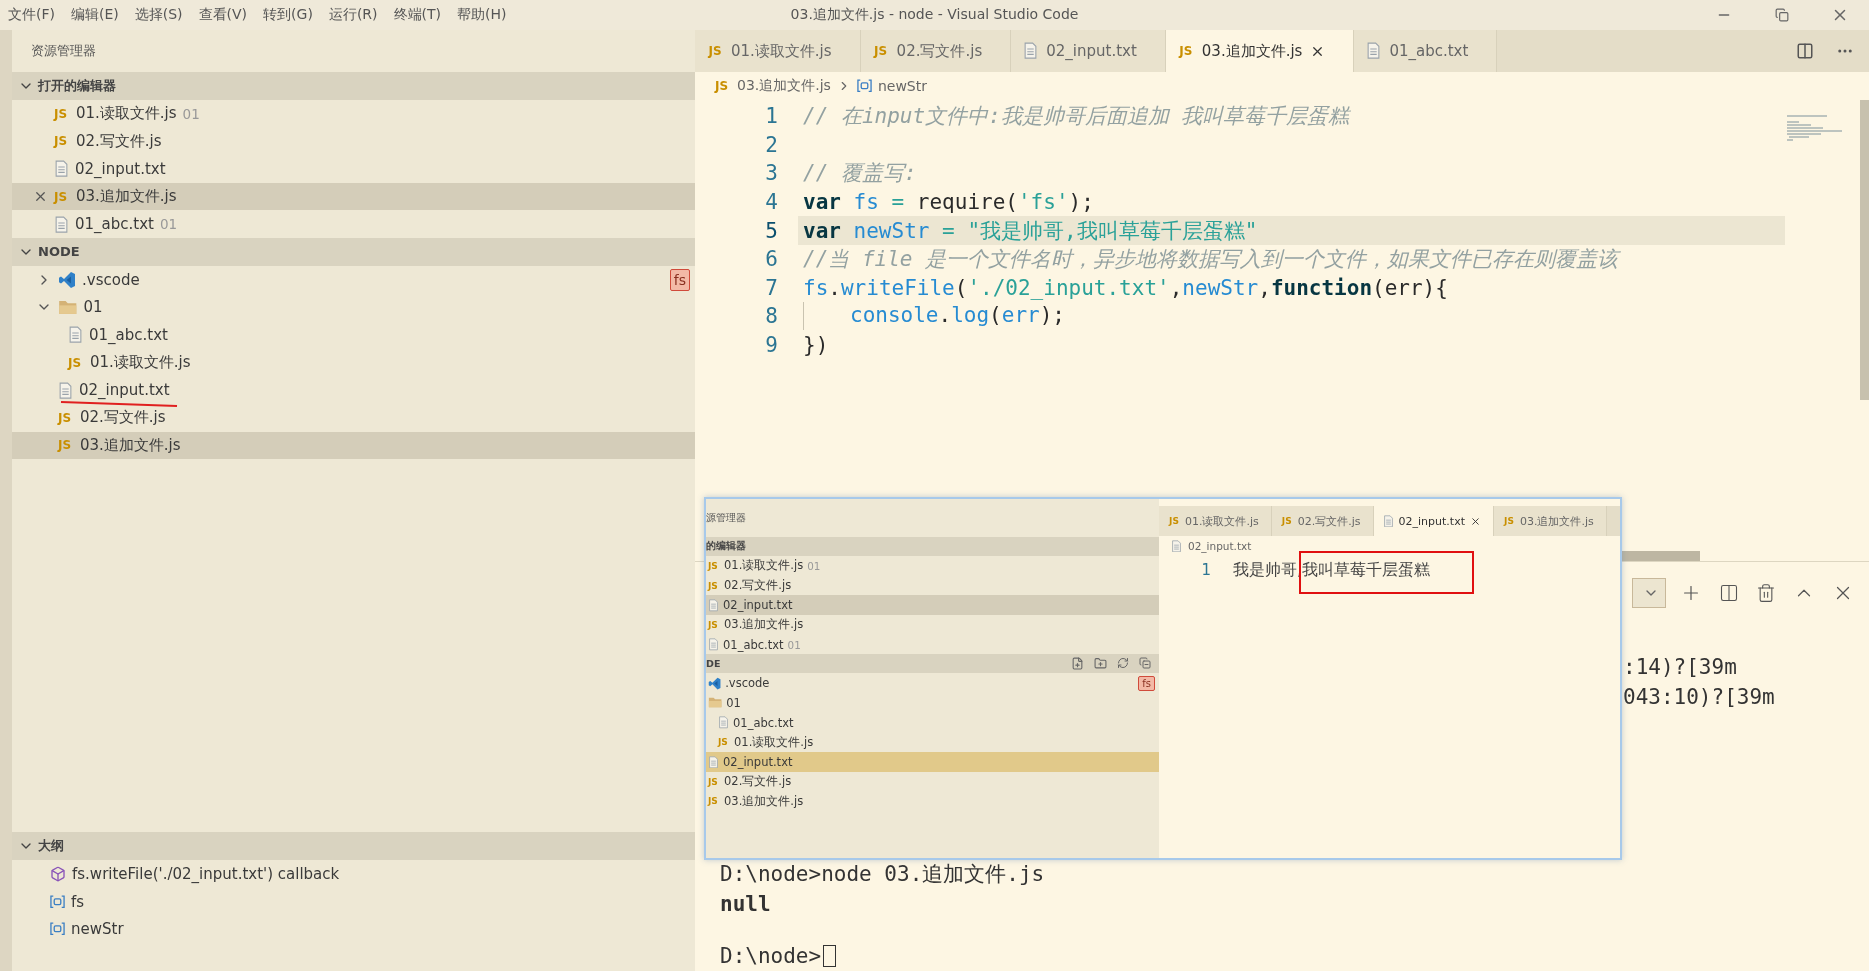  What do you see at coordinates (948, 202) in the screenshot?
I see `code-line: var fs = require('fs');` at bounding box center [948, 202].